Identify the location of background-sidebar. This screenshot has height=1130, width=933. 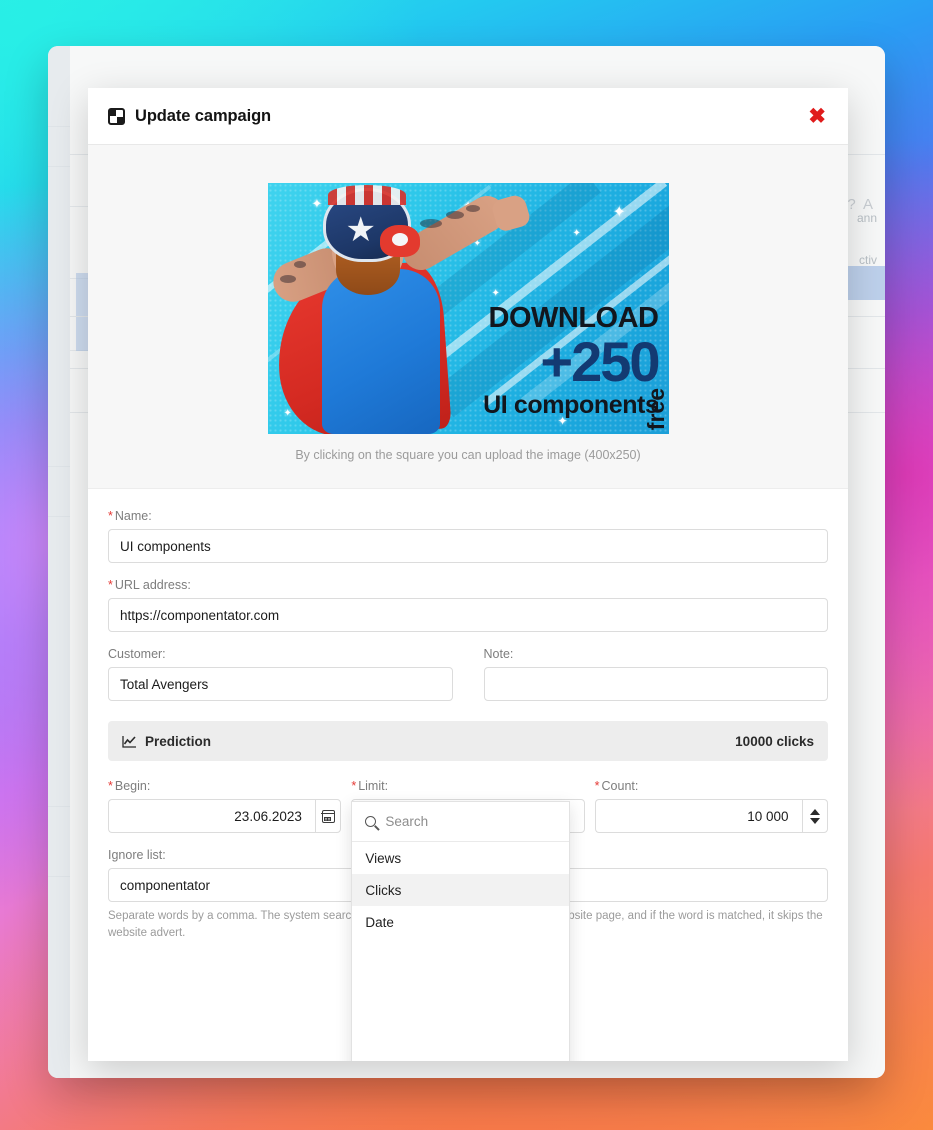
(59, 562).